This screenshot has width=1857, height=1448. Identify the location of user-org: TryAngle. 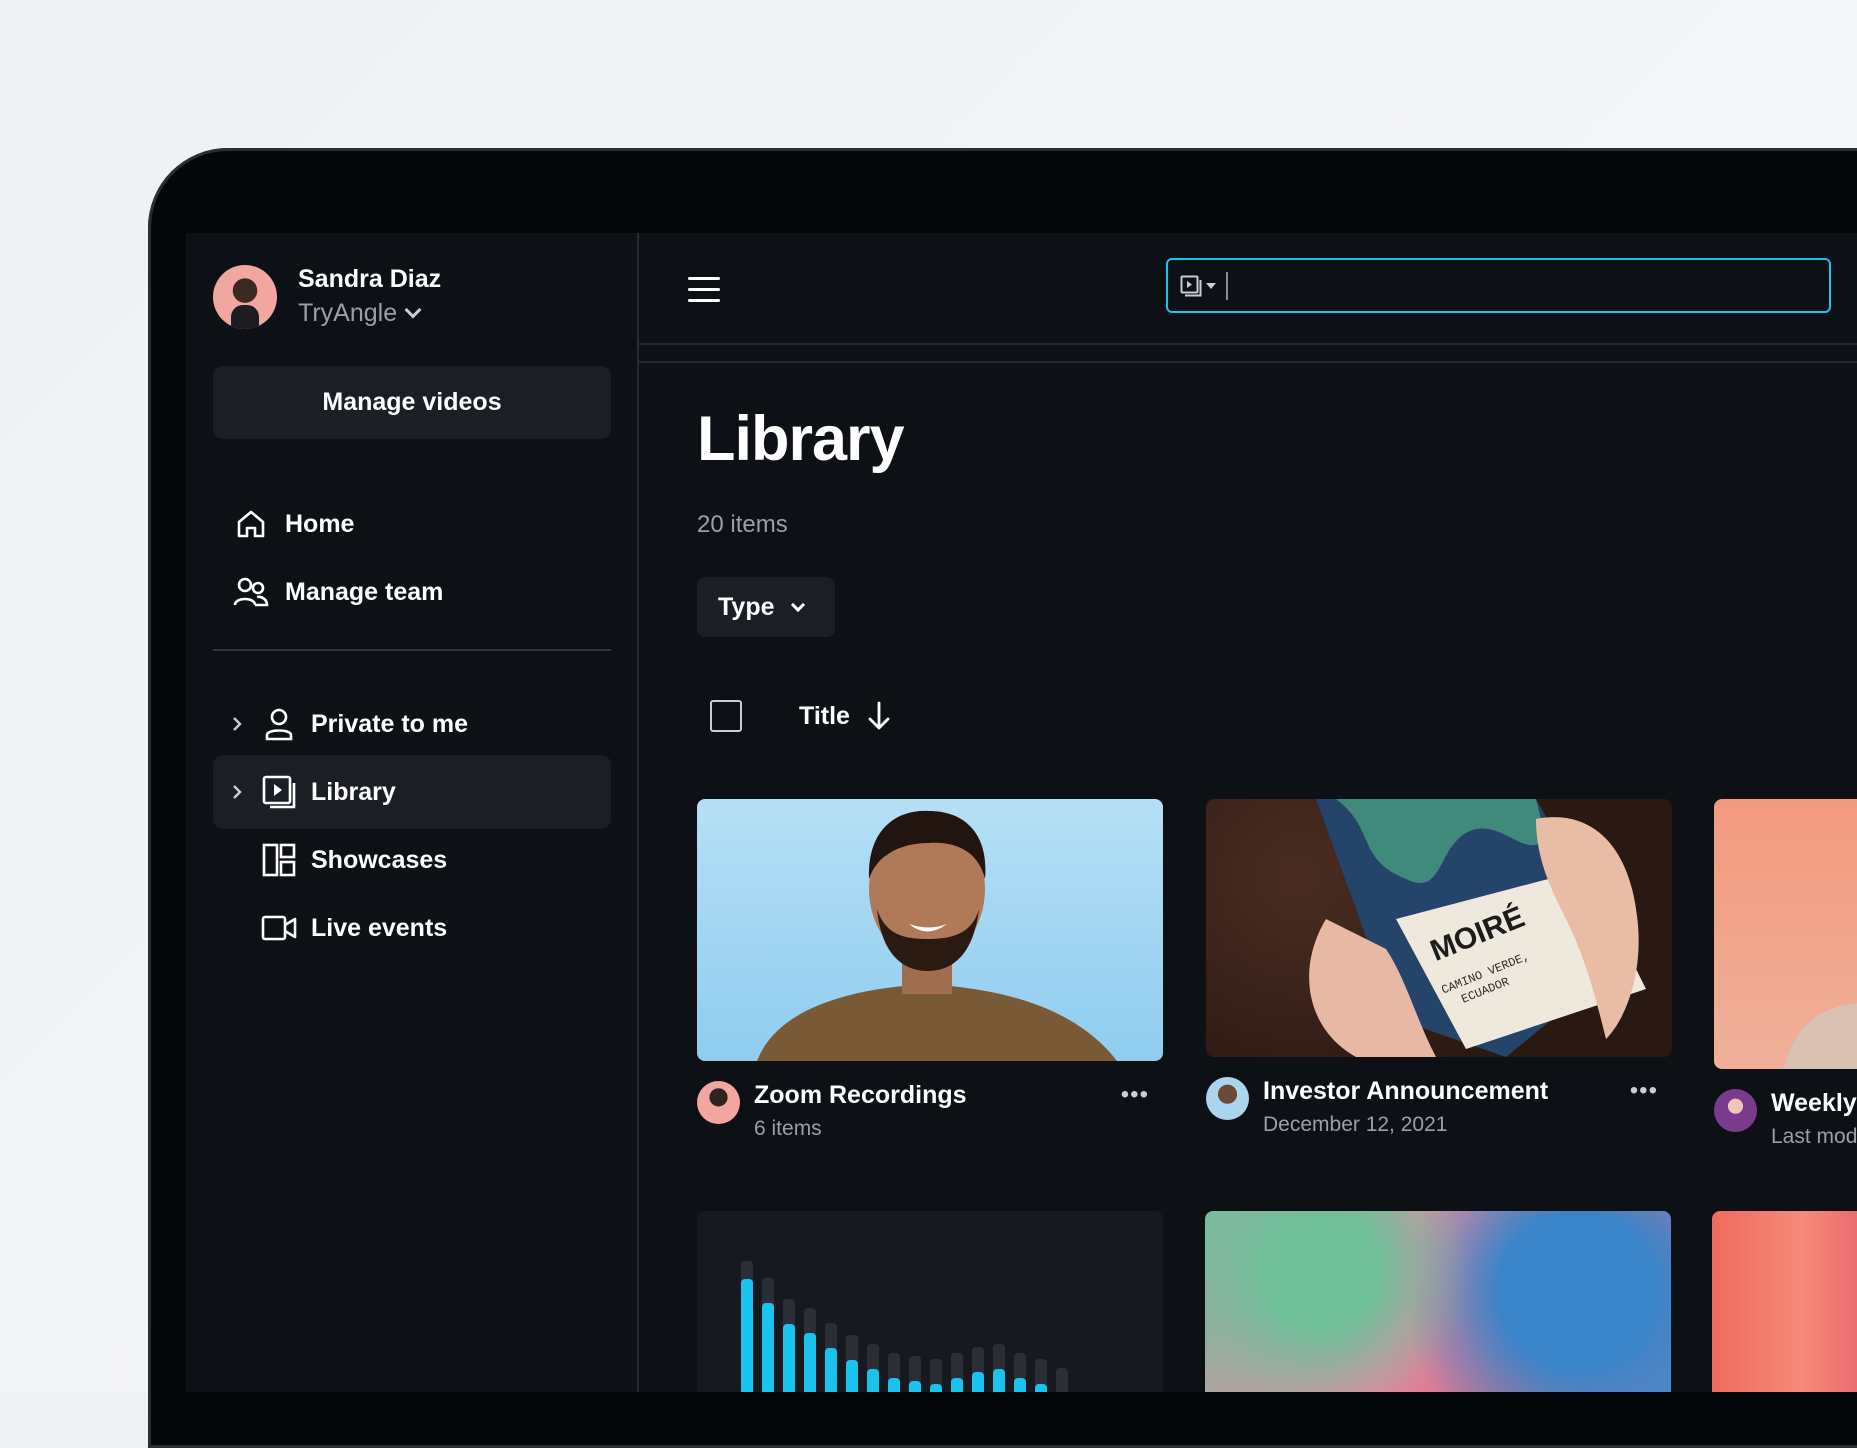
(369, 313).